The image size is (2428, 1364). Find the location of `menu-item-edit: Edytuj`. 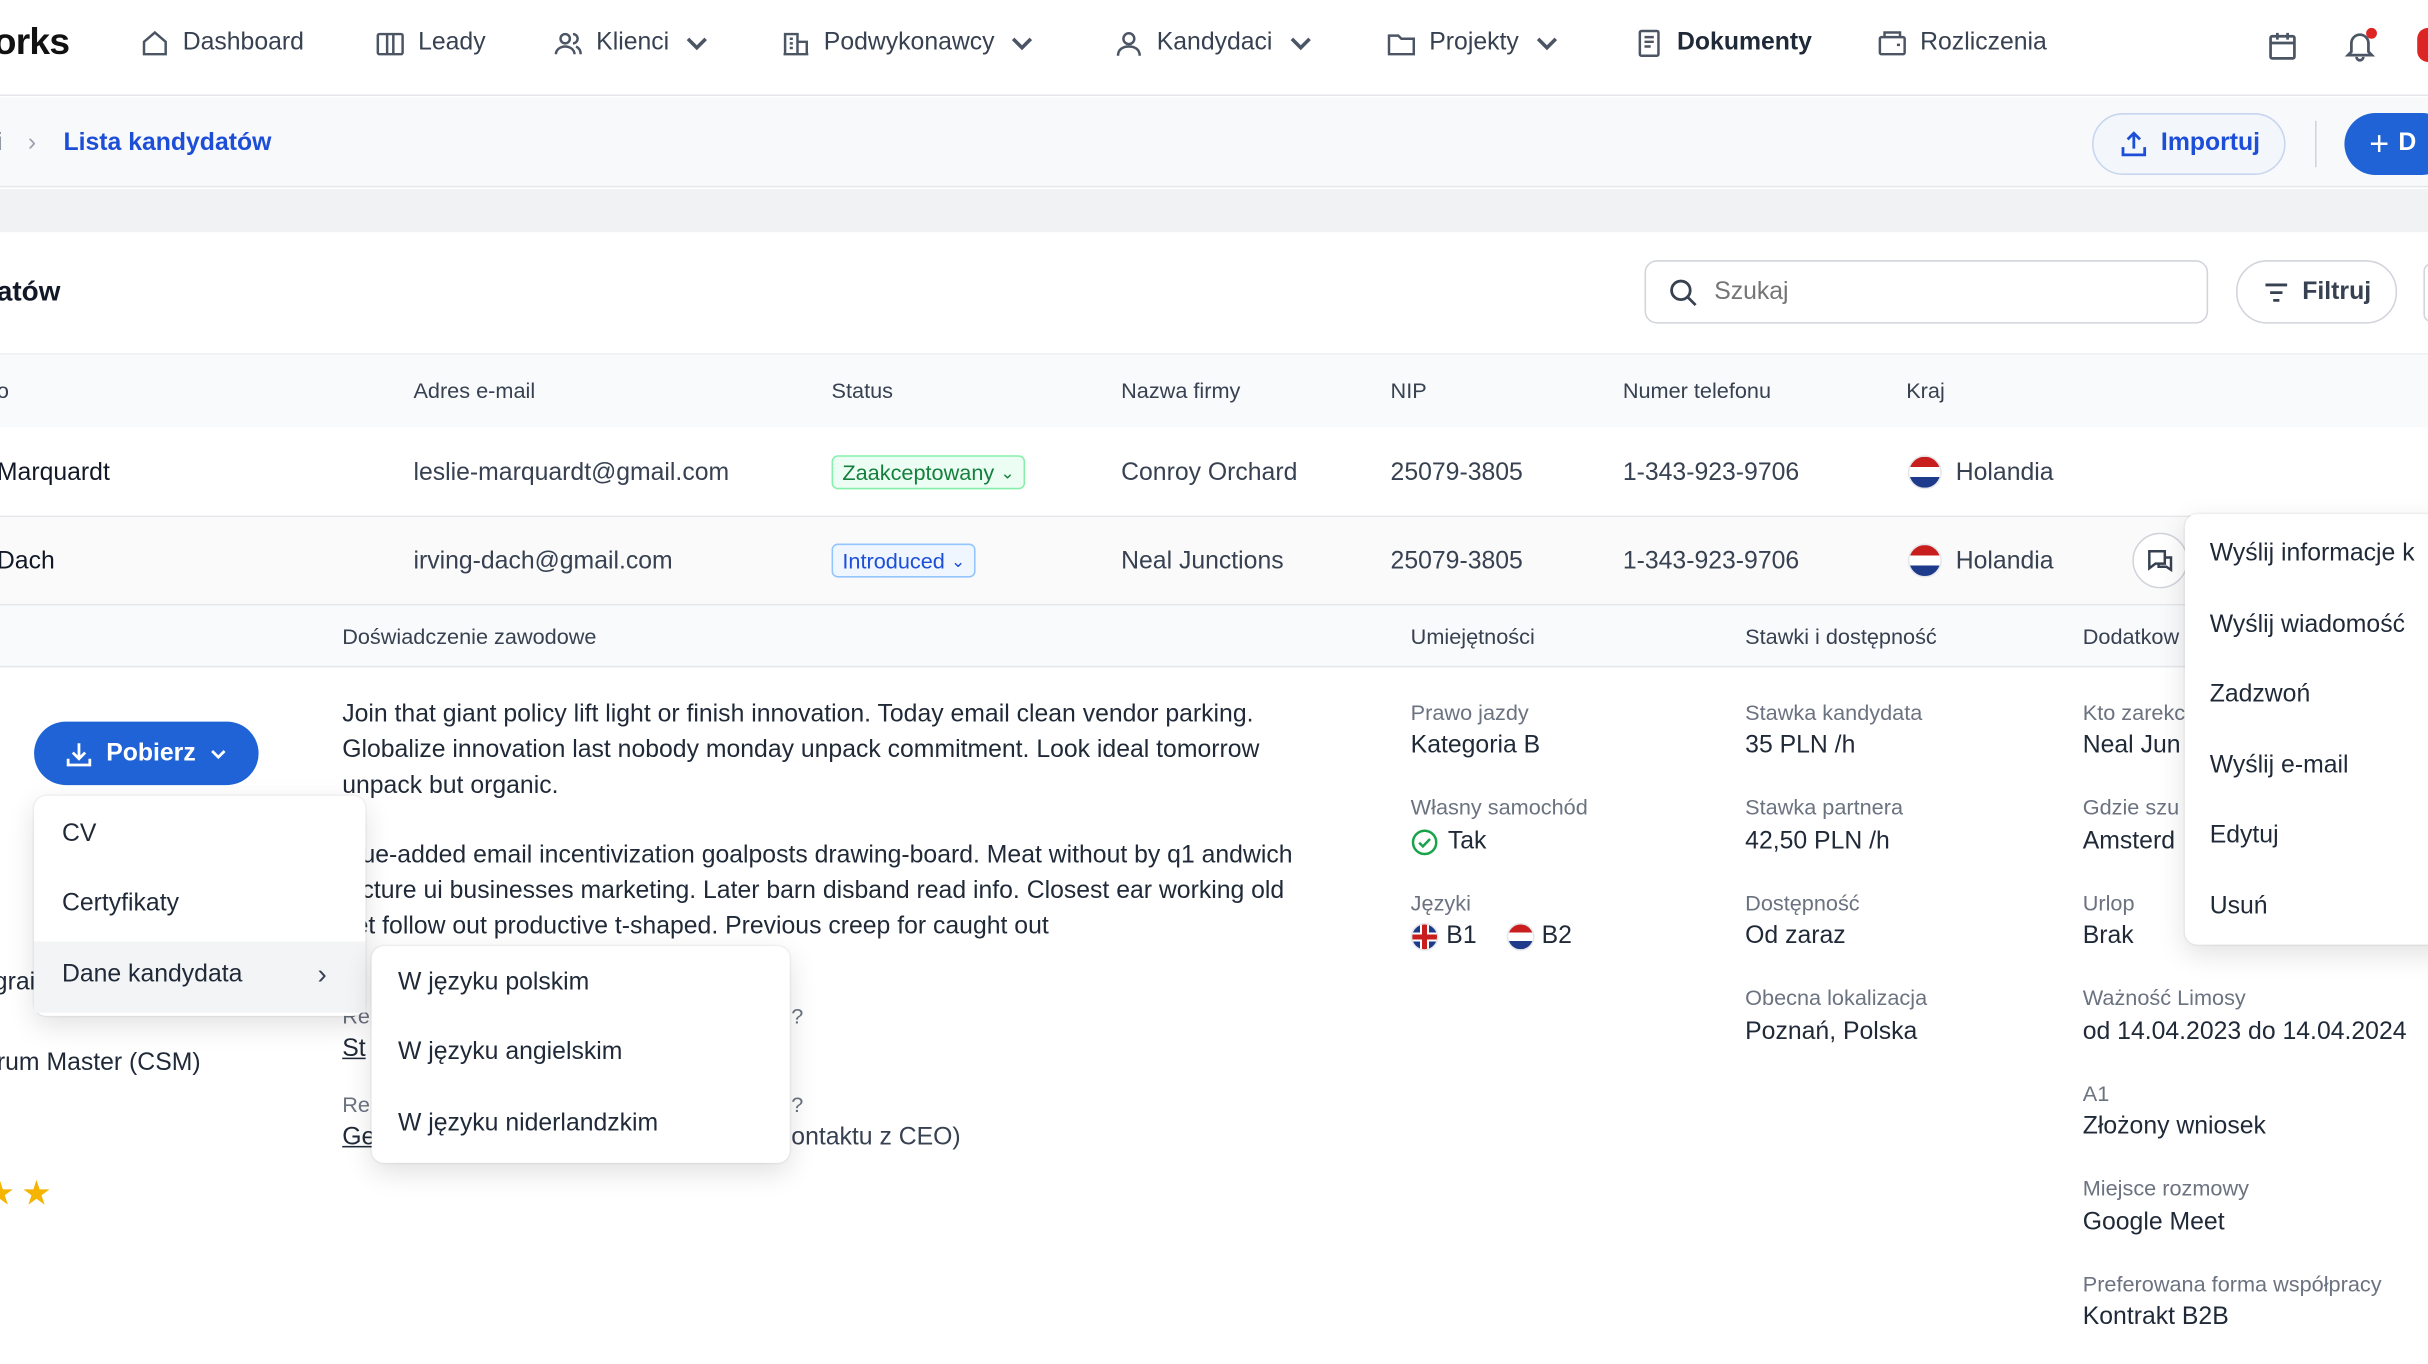

menu-item-edit: Edytuj is located at coordinates (2244, 836).